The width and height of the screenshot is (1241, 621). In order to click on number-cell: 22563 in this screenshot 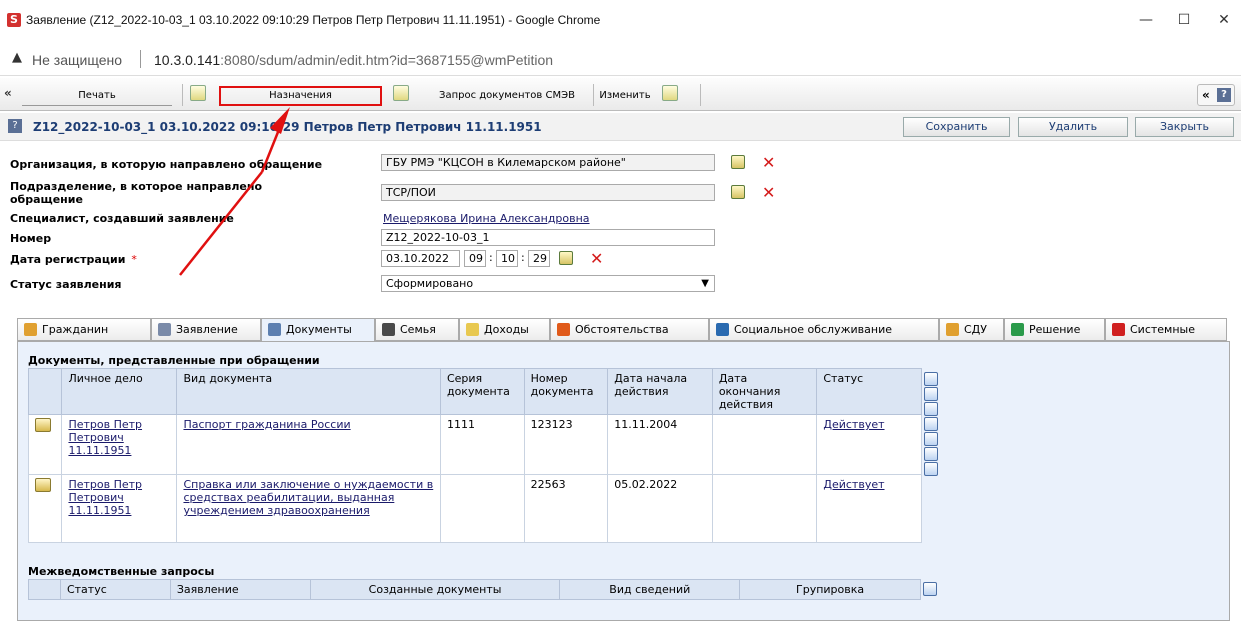, I will do `click(566, 508)`.